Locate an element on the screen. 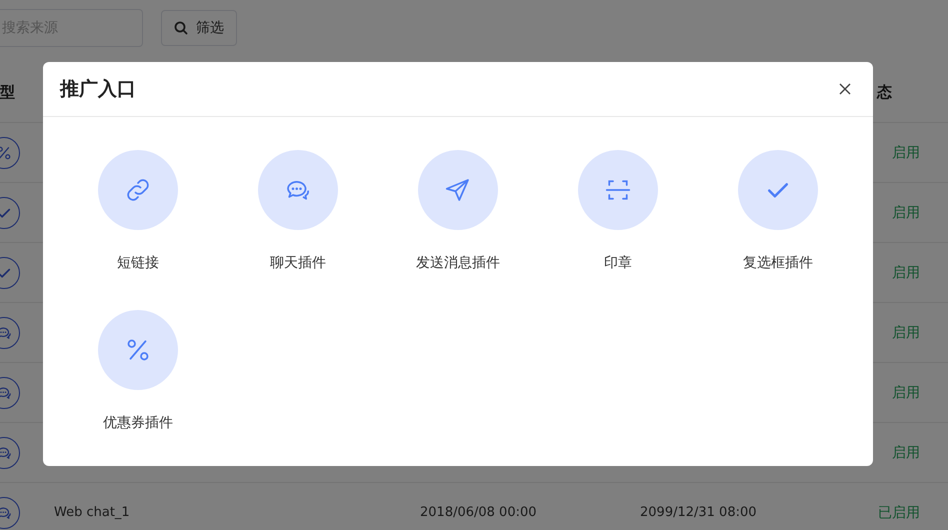 This screenshot has height=530, width=948. filter-button: 筛选 is located at coordinates (199, 28).